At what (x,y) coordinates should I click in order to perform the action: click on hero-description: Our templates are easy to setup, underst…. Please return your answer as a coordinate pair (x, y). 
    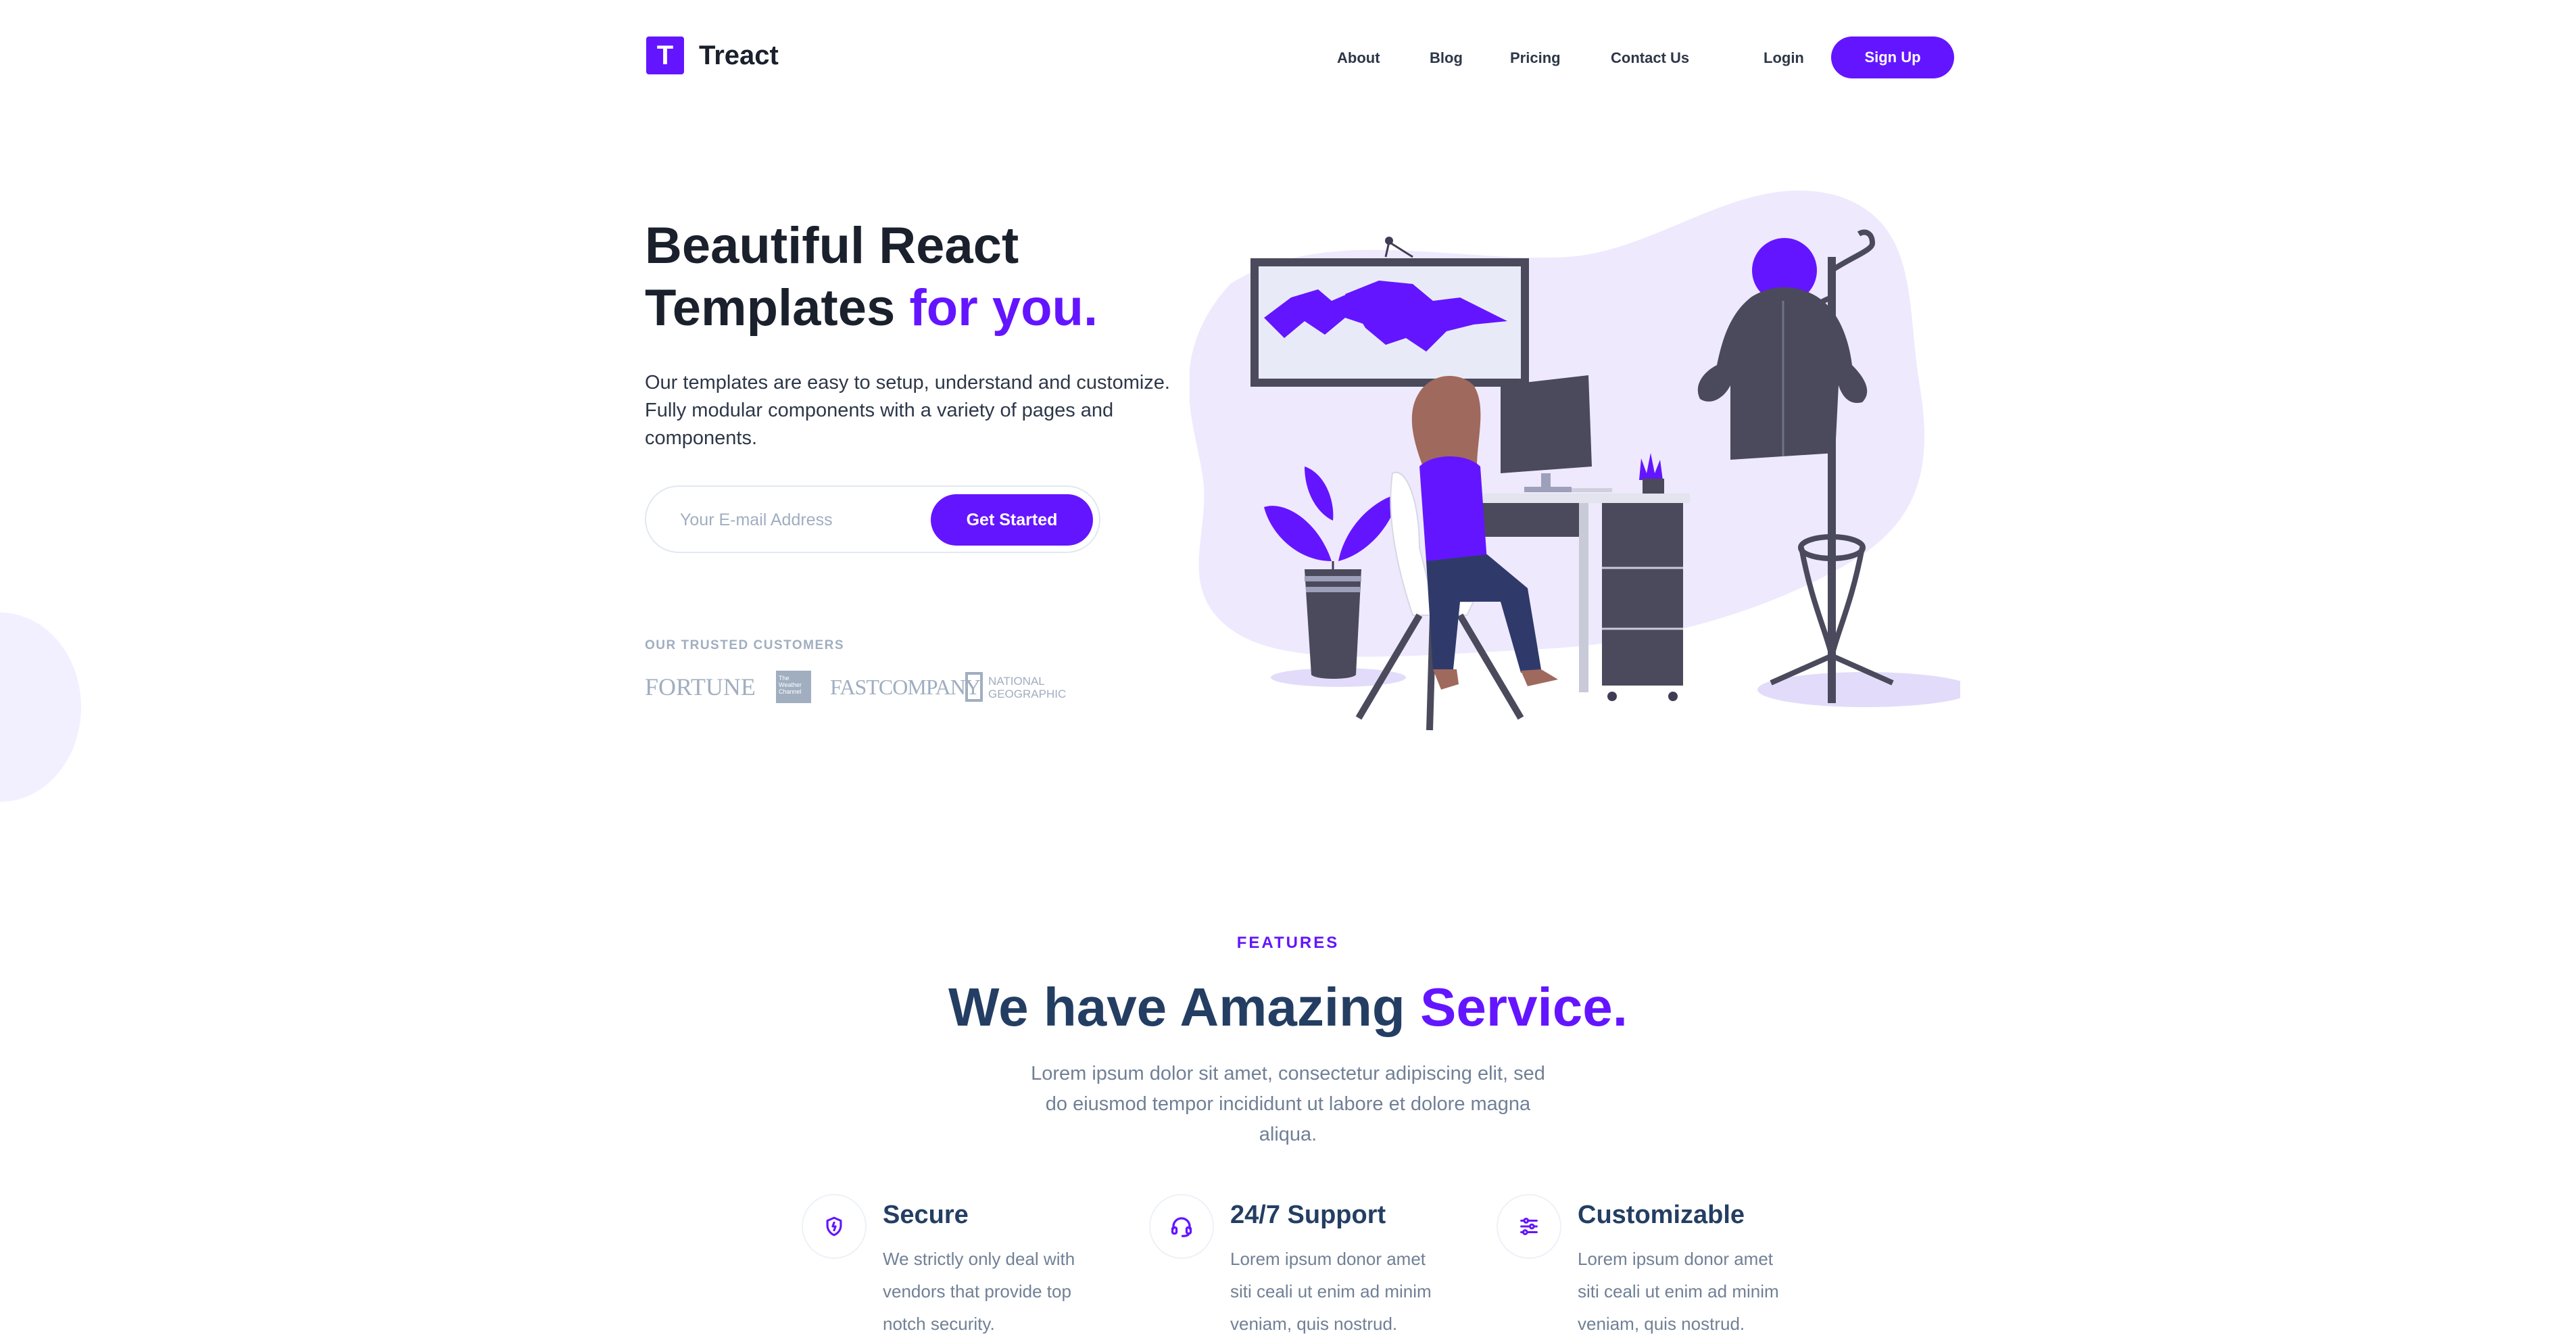
    Looking at the image, I should click on (907, 410).